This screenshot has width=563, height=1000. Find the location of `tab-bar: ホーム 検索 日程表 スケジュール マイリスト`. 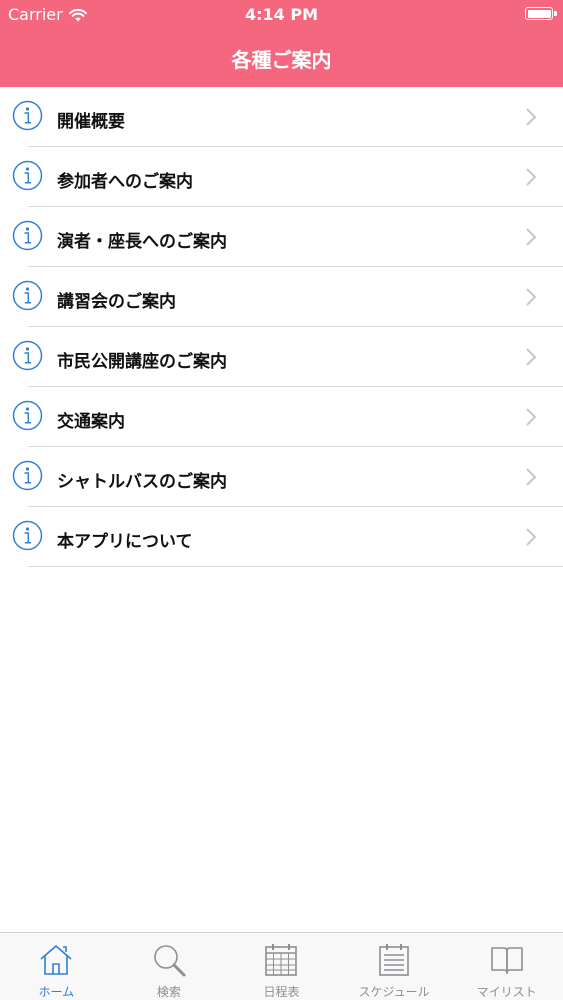

tab-bar: ホーム 検索 日程表 スケジュール マイリスト is located at coordinates (281, 966).